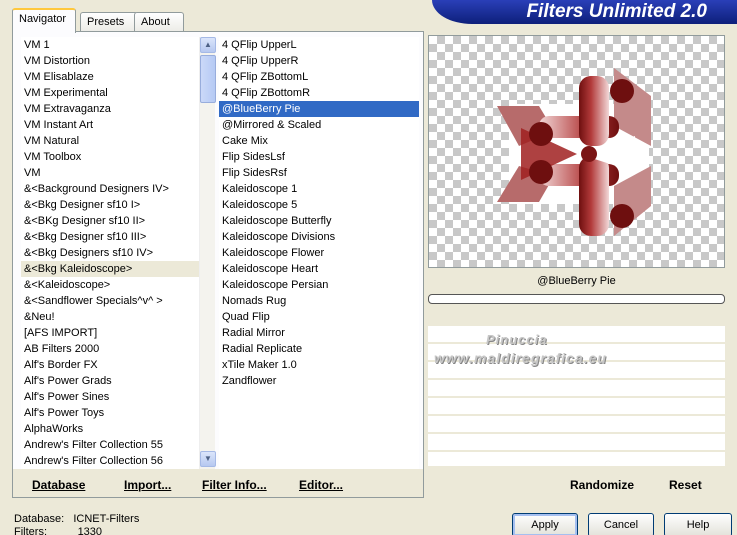 This screenshot has height=535, width=737. I want to click on filter-list-item: @BlueBerry Pie, so click(319, 109).